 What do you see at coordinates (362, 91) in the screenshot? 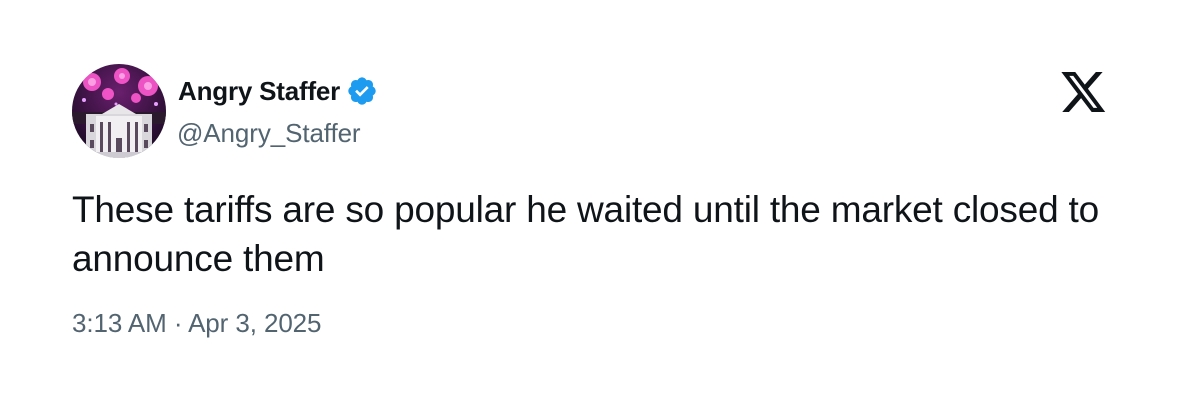
I see `verified-badge-icon` at bounding box center [362, 91].